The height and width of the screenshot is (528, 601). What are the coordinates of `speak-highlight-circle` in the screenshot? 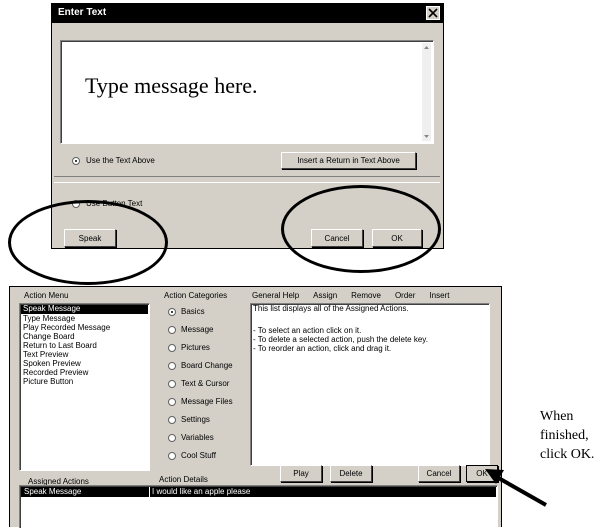 It's located at (88, 242).